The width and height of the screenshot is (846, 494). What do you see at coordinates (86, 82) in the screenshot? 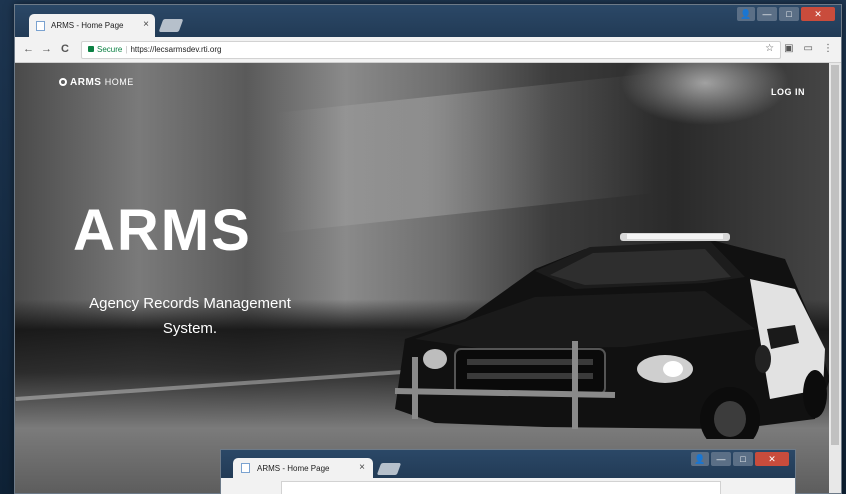
I see `brand-name: ARMS` at bounding box center [86, 82].